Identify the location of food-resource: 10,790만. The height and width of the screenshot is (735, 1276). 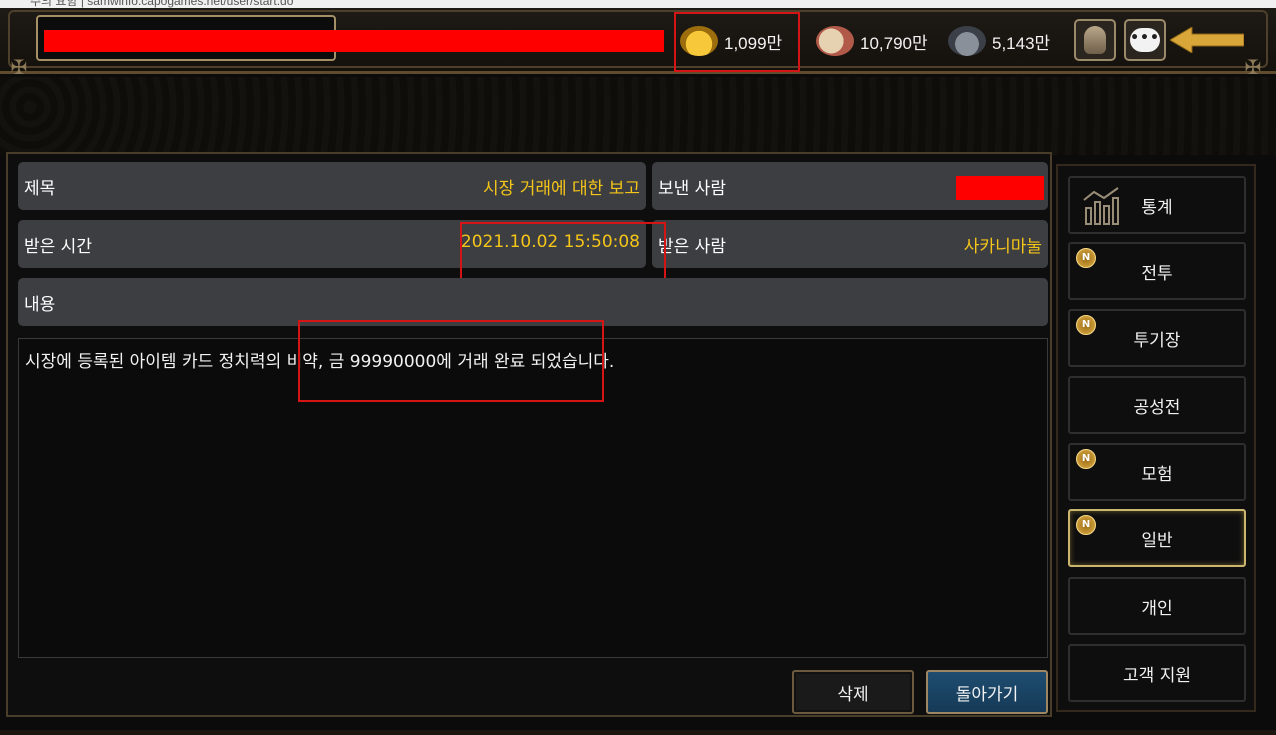
(872, 41).